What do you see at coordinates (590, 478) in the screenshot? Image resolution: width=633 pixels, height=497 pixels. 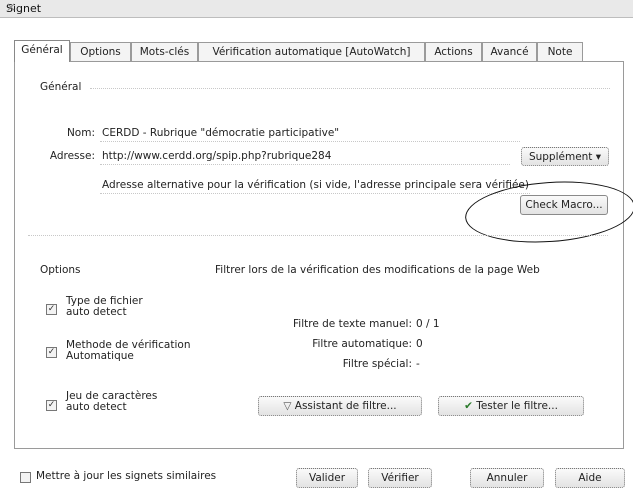 I see `help-button: Aide` at bounding box center [590, 478].